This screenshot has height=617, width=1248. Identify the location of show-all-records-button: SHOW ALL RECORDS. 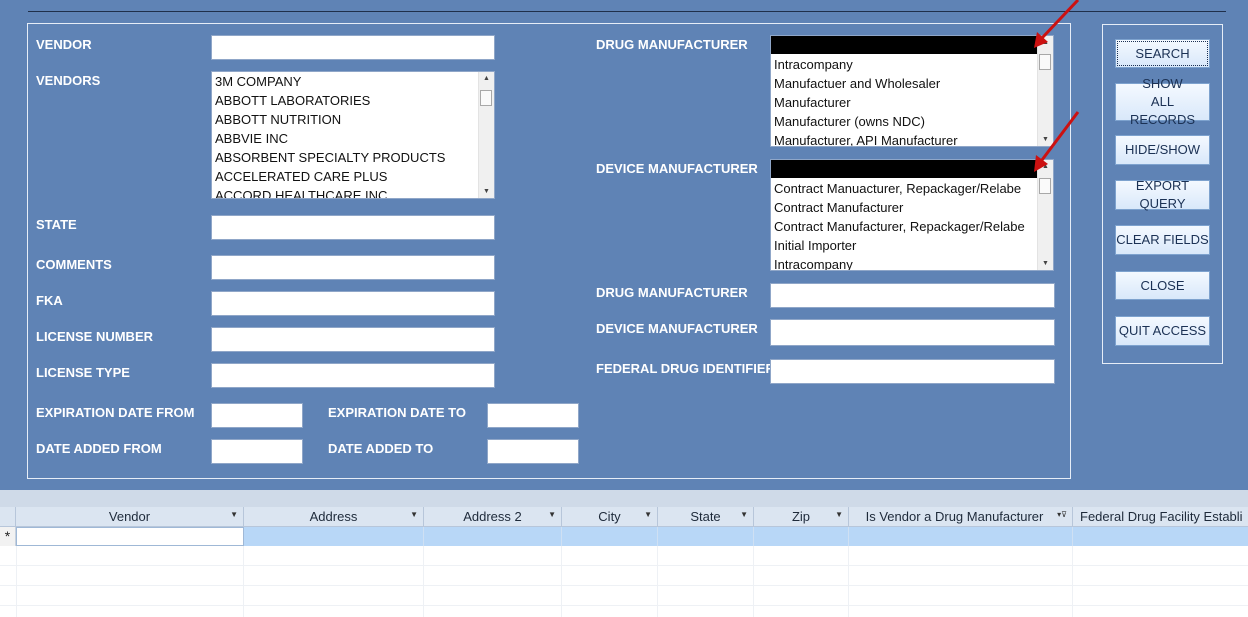
(1162, 101).